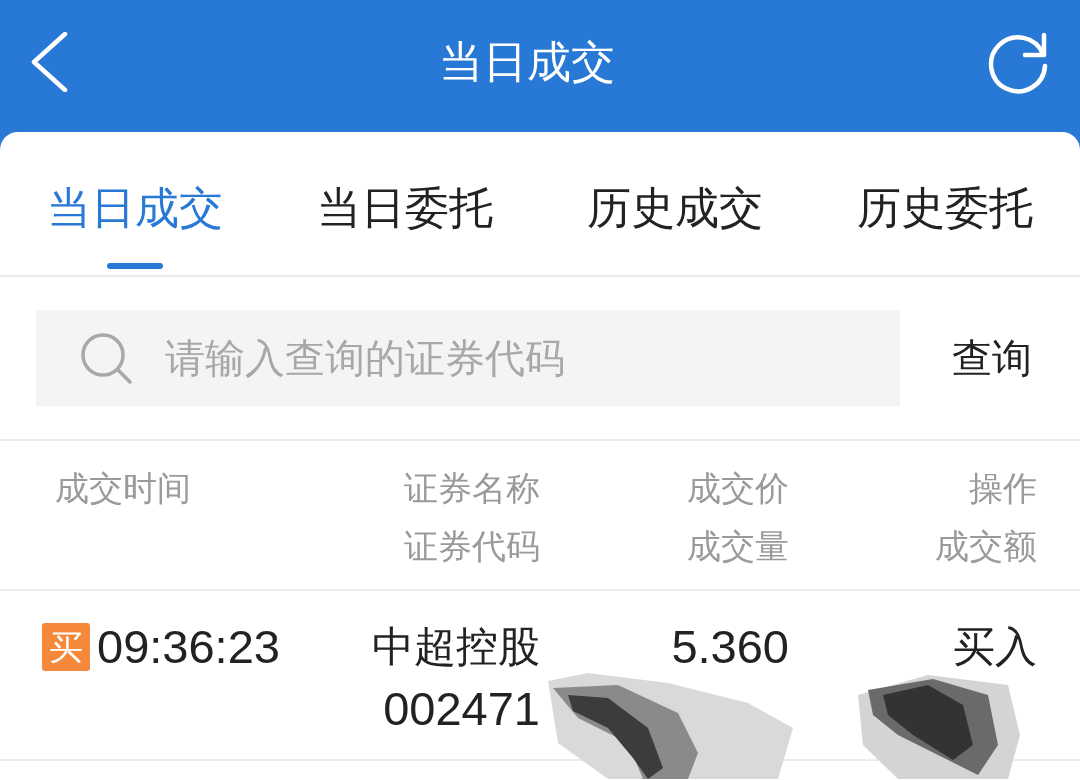 The height and width of the screenshot is (780, 1080). Describe the element at coordinates (66, 647) in the screenshot. I see `trade-side-tag: 买` at that location.